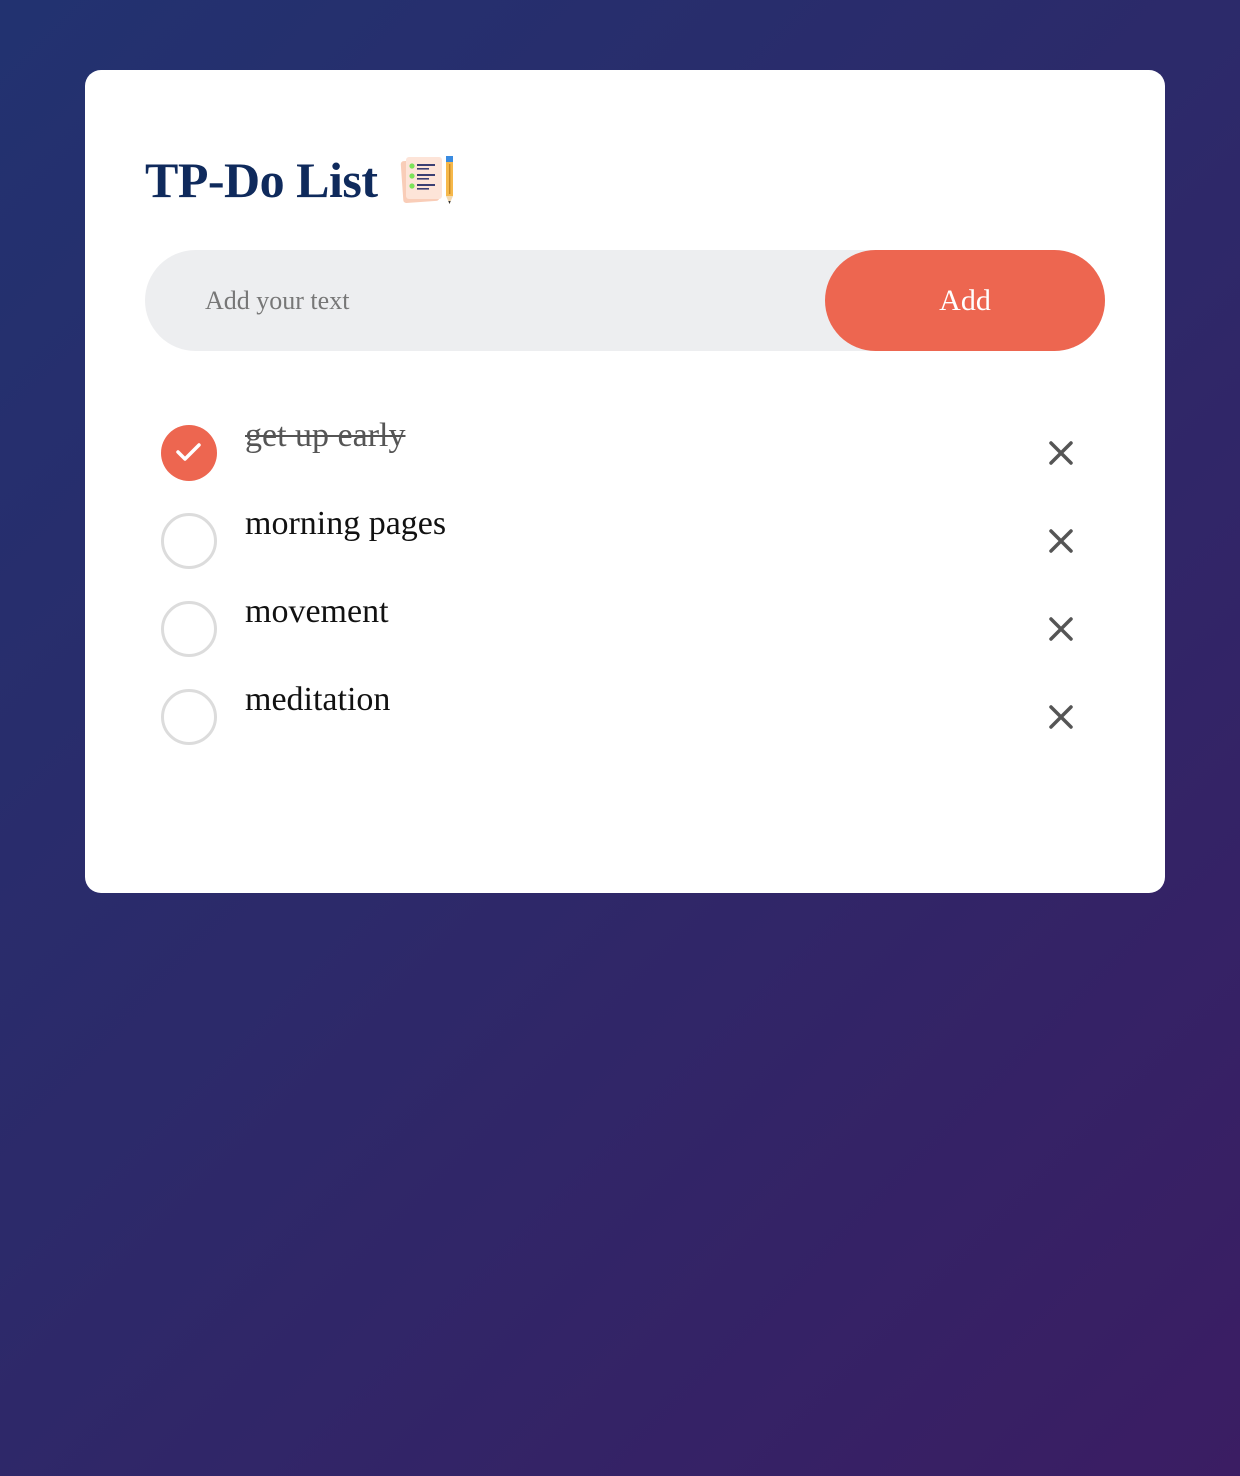 The image size is (1240, 1476). I want to click on task-text: morning pages, so click(346, 523).